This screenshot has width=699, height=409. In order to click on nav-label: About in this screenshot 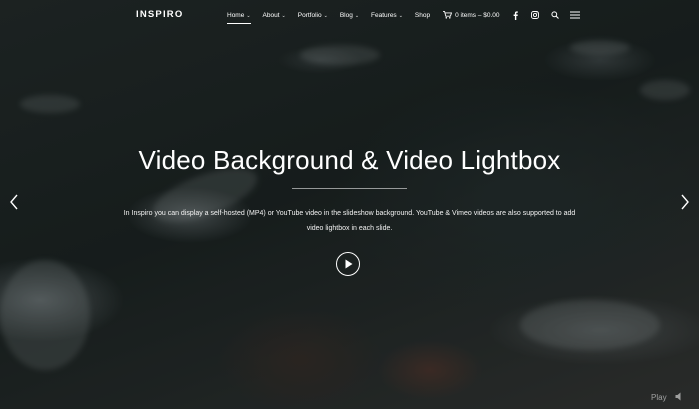, I will do `click(271, 15)`.